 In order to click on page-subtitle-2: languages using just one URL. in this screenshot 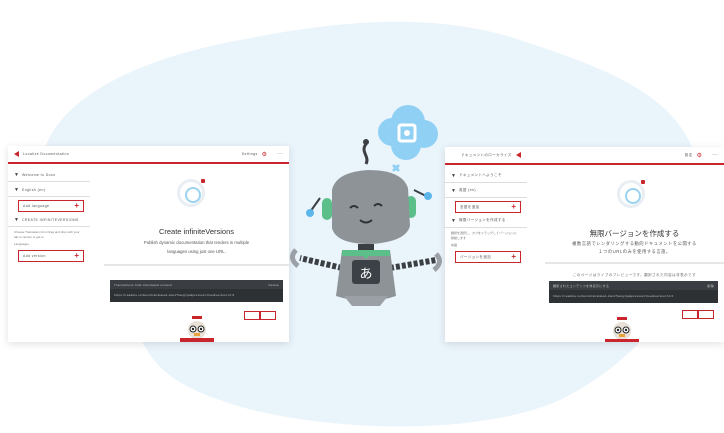, I will do `click(196, 251)`.